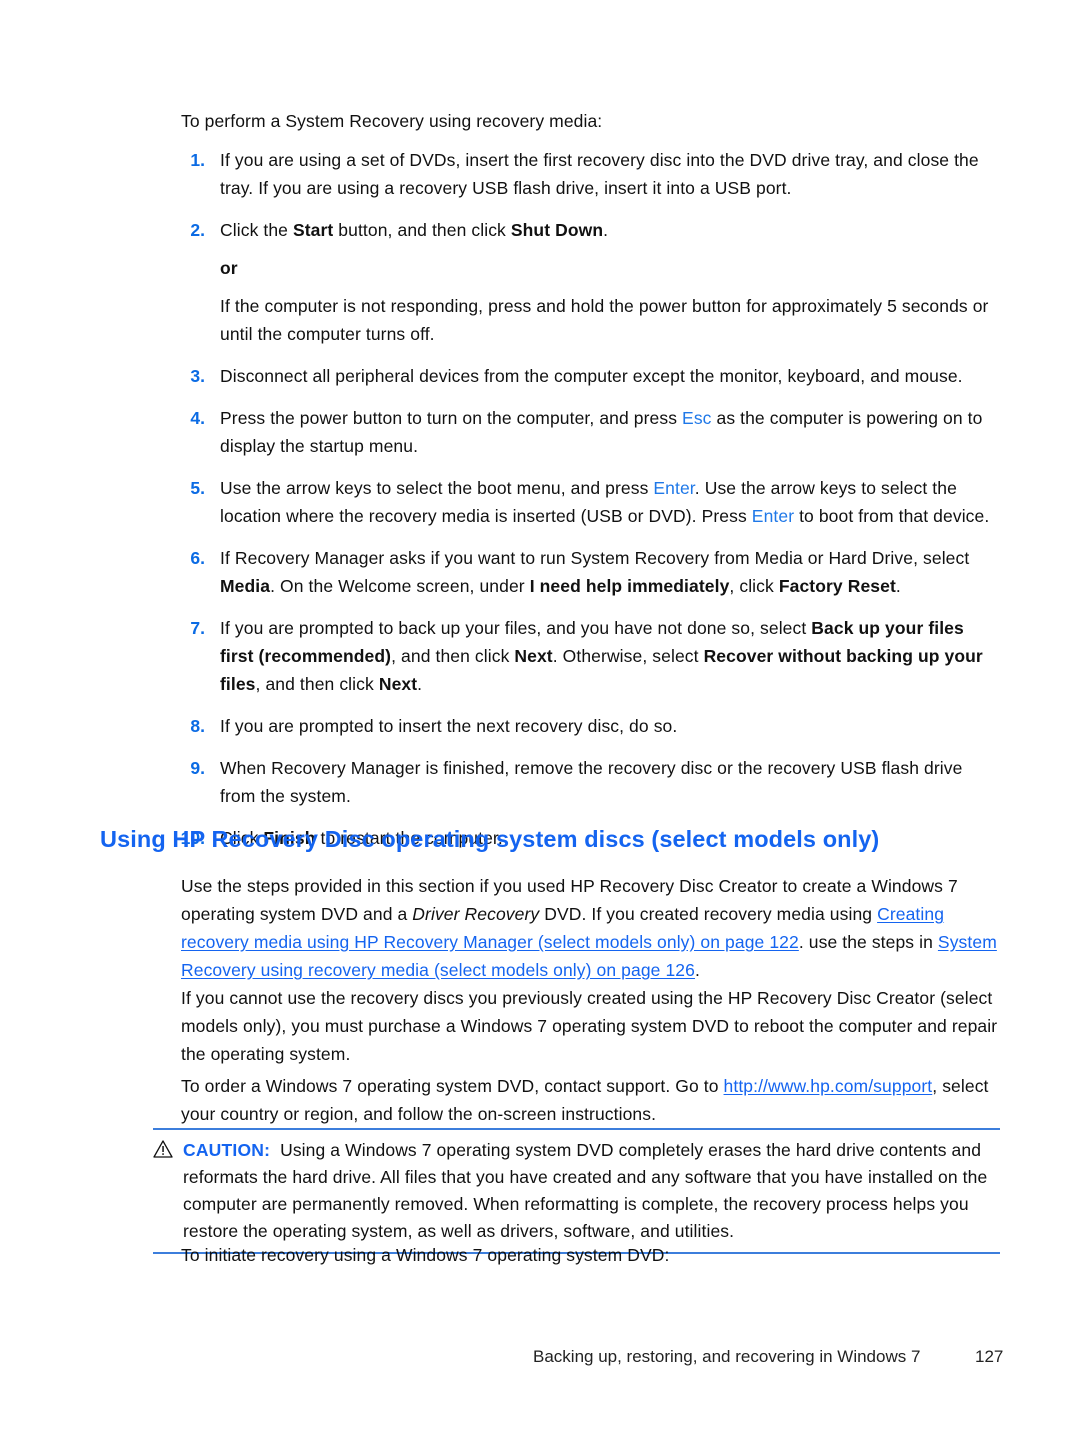 The image size is (1080, 1437). I want to click on paragraph-text-part: ., so click(697, 970).